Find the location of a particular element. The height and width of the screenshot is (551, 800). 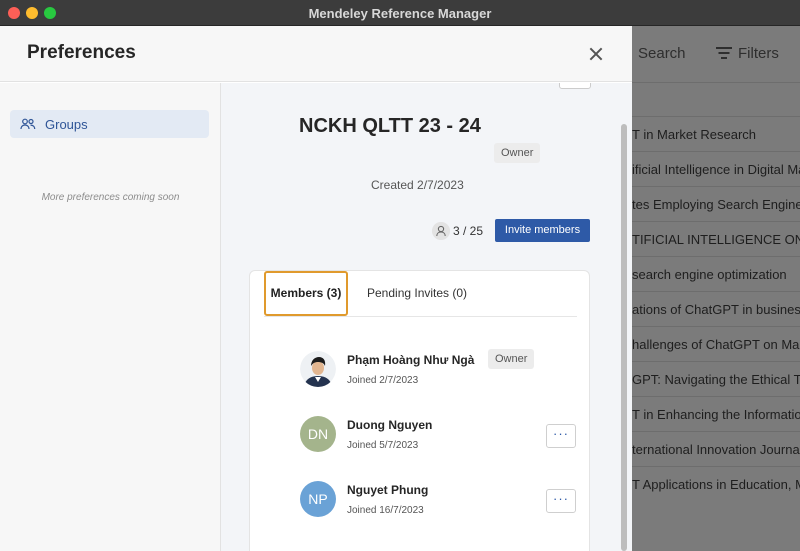

member-name: Duong Nguyen is located at coordinates (390, 425).